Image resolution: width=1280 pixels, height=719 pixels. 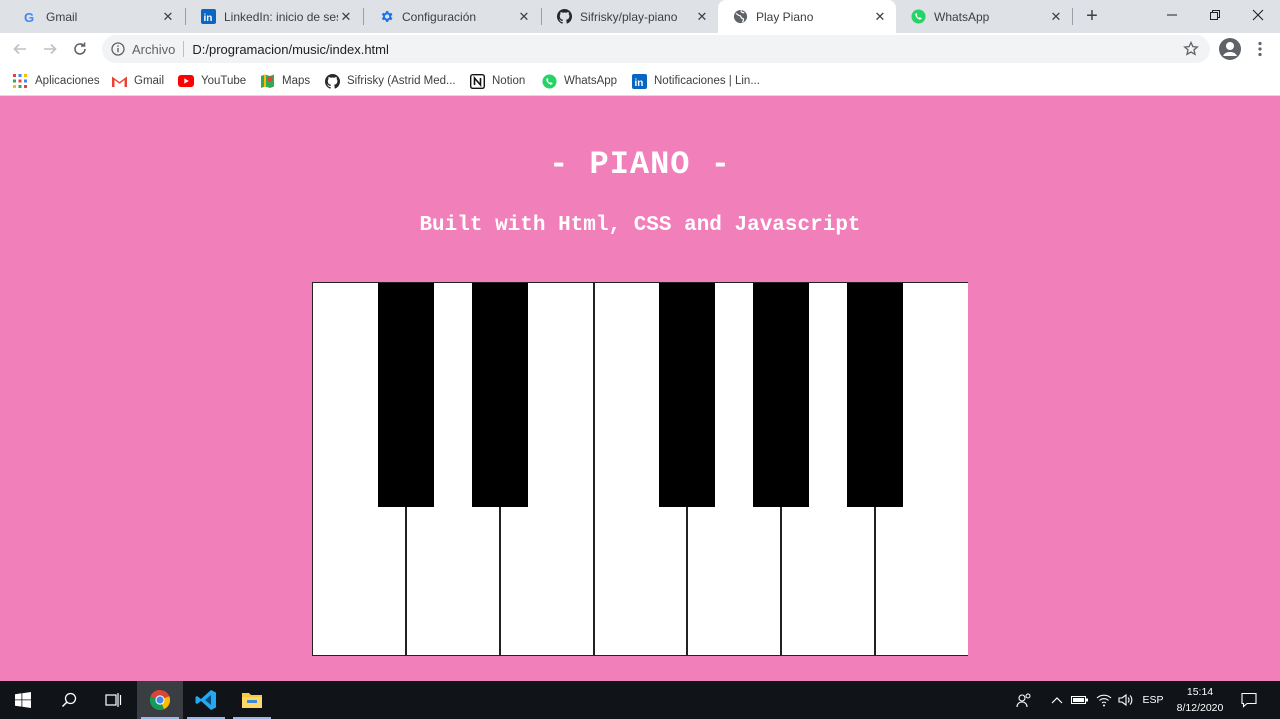 What do you see at coordinates (96, 16) in the screenshot?
I see `tab-gmail: G Gmail ✕` at bounding box center [96, 16].